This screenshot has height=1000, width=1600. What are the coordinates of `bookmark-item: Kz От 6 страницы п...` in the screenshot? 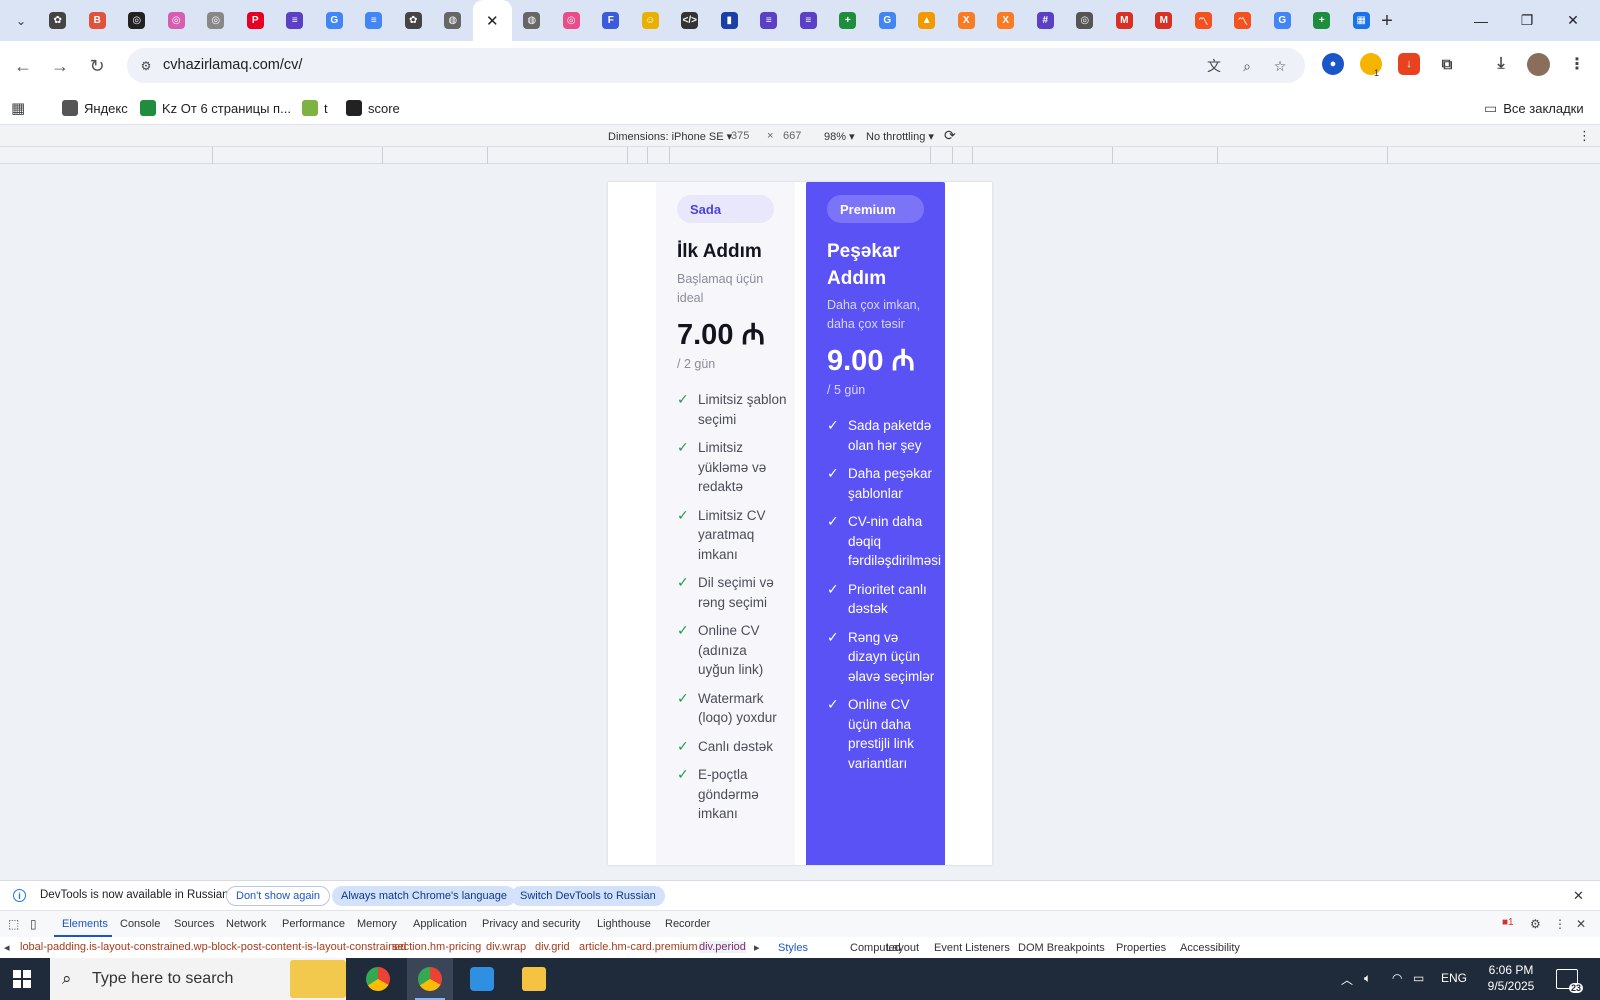 It's located at (215, 108).